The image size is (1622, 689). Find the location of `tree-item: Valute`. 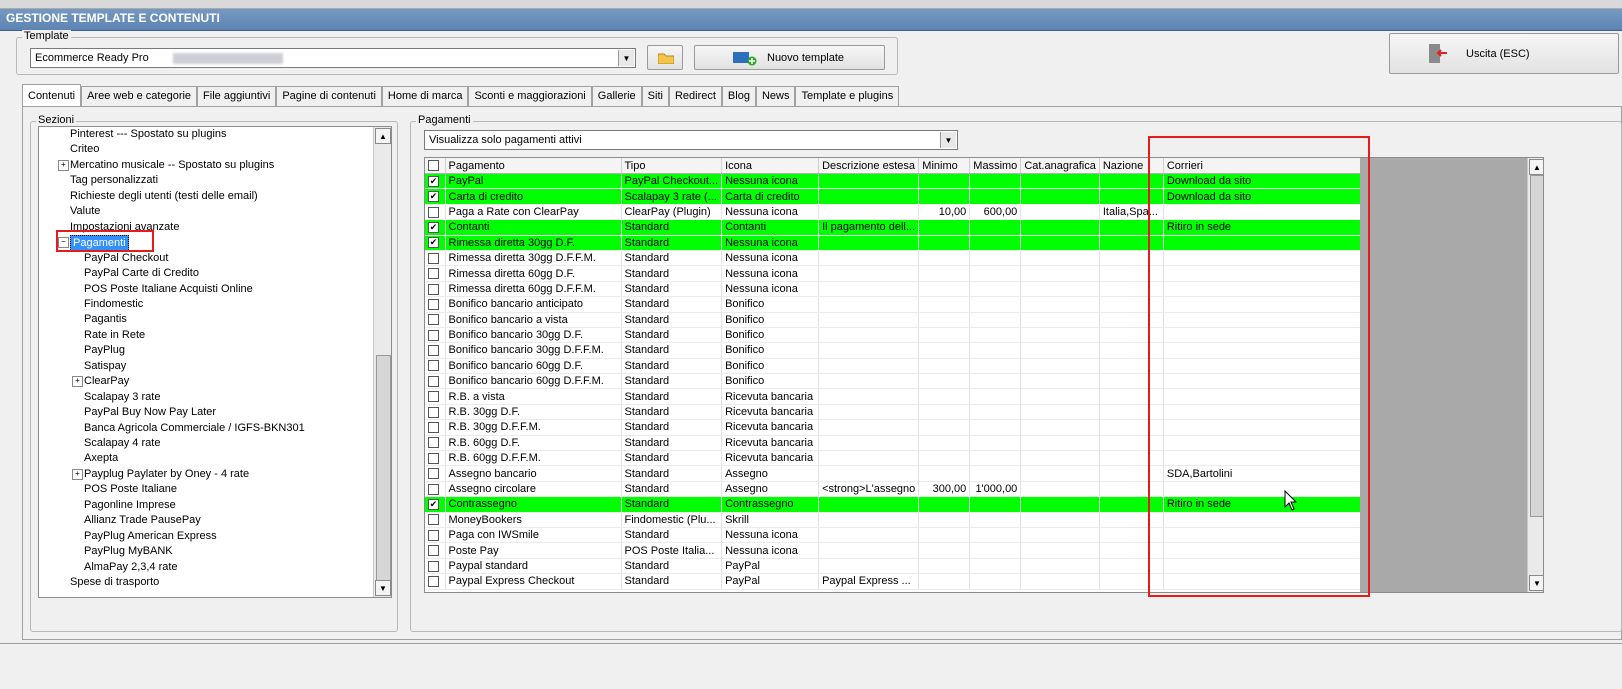

tree-item: Valute is located at coordinates (85, 211).